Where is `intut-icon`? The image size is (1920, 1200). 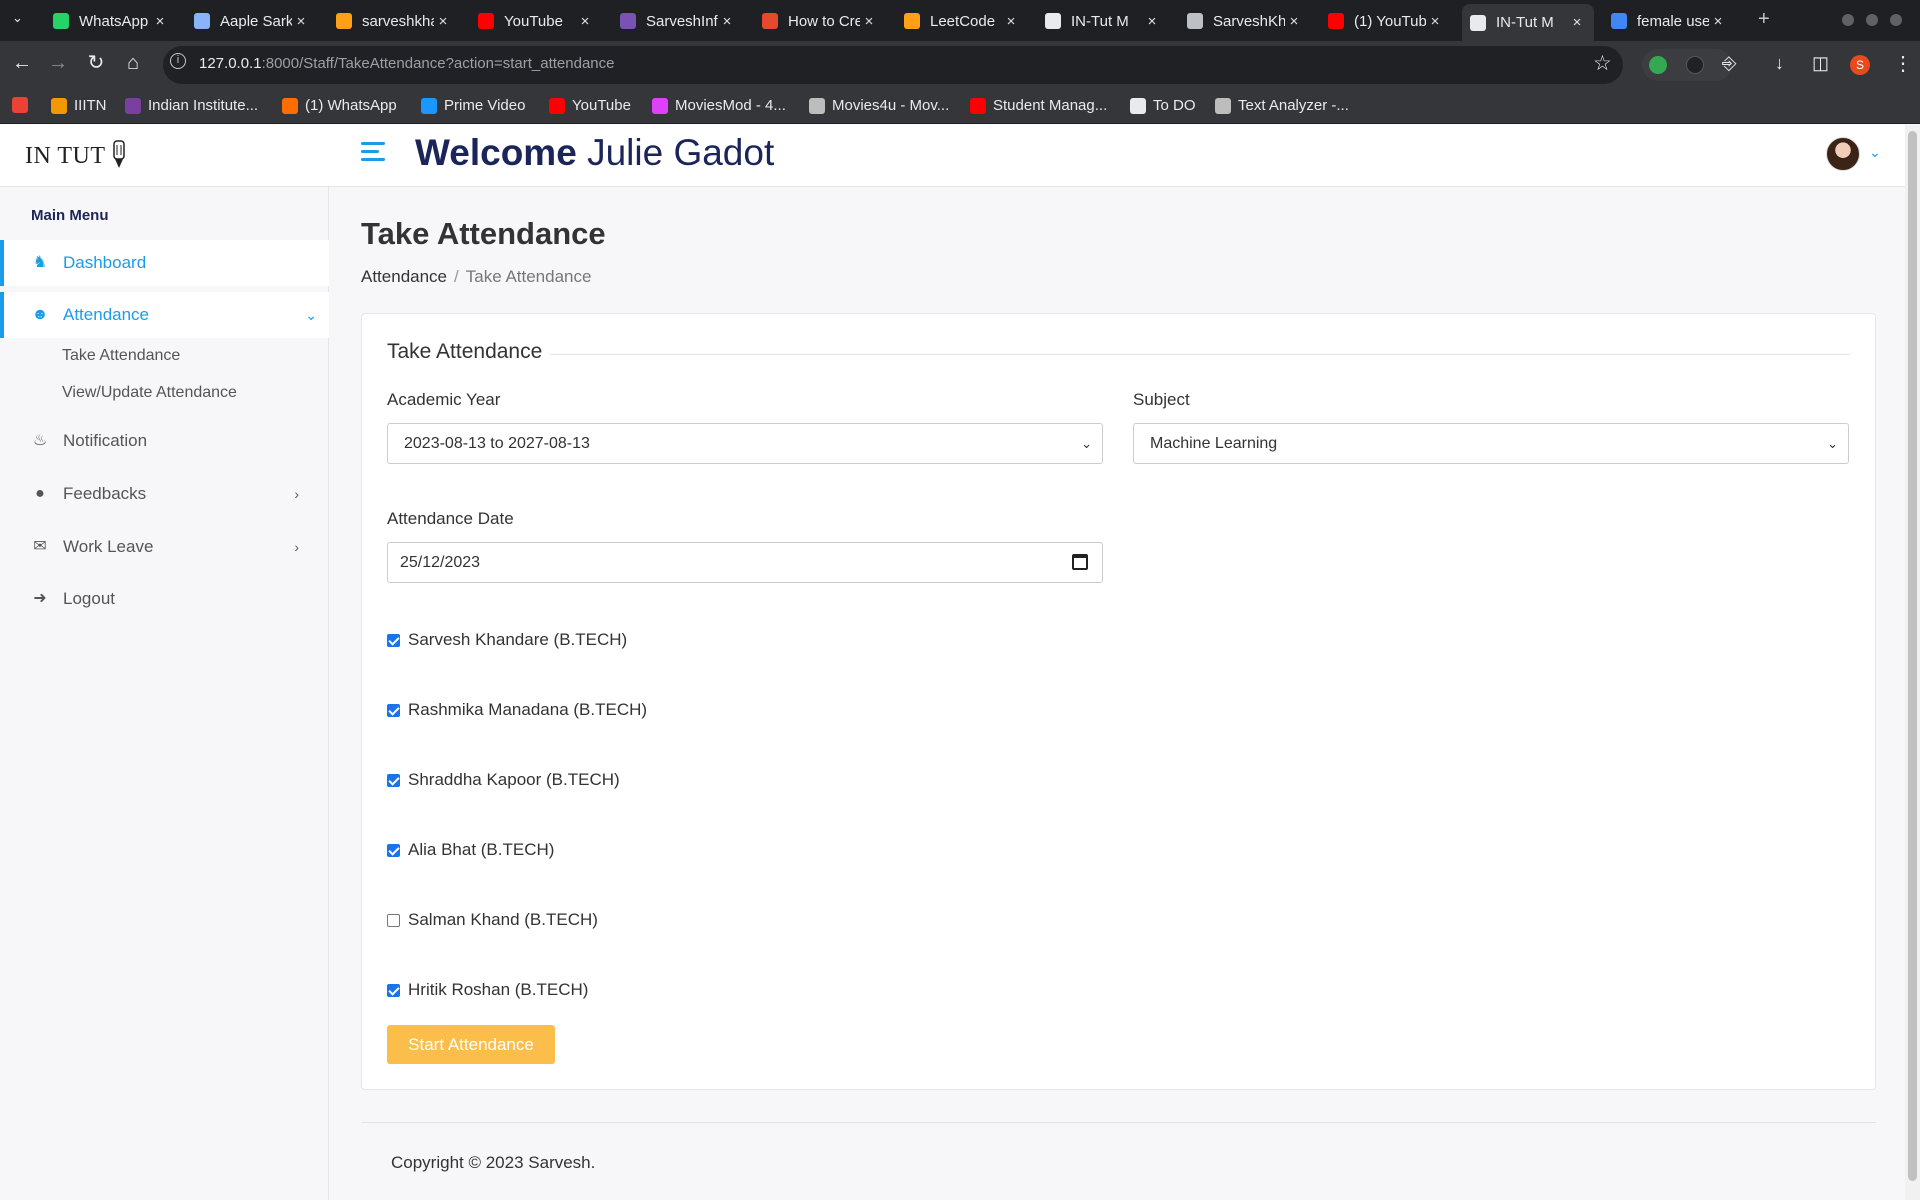 intut-icon is located at coordinates (1478, 22).